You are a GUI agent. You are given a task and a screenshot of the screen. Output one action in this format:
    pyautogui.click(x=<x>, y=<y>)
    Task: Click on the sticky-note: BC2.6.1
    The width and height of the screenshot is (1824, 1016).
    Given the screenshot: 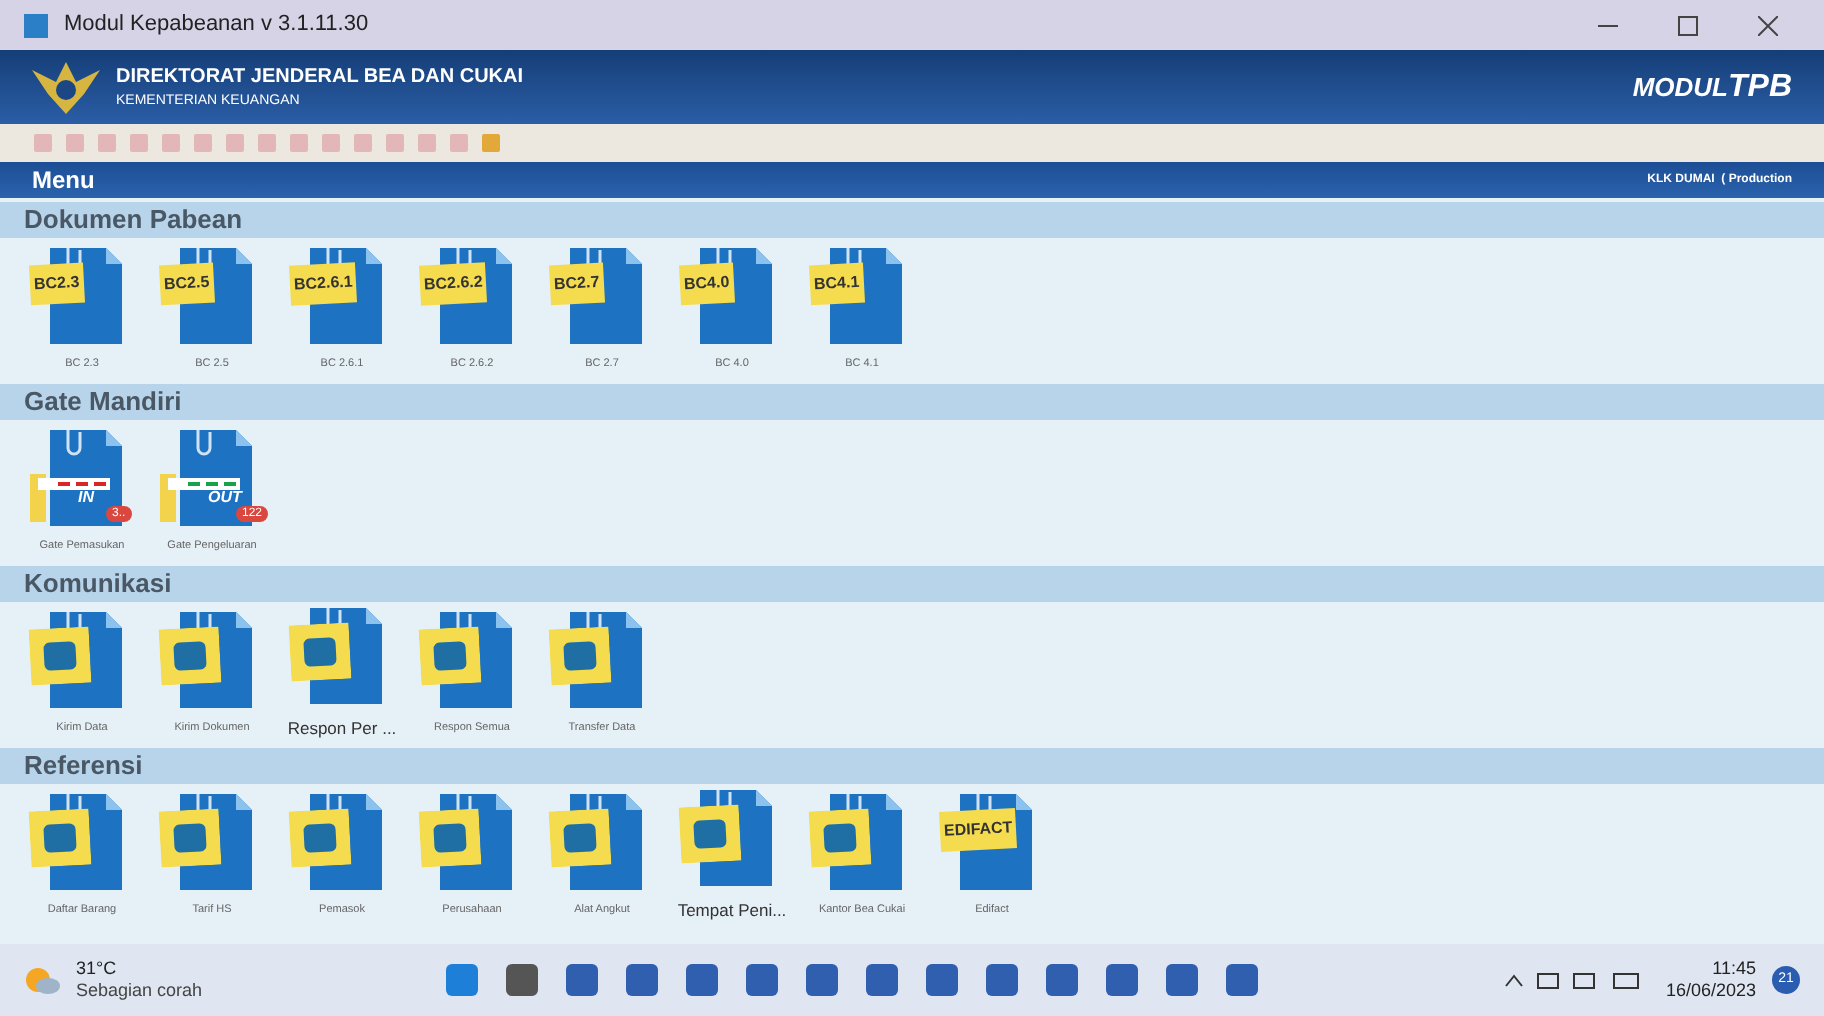 What is the action you would take?
    pyautogui.click(x=323, y=285)
    